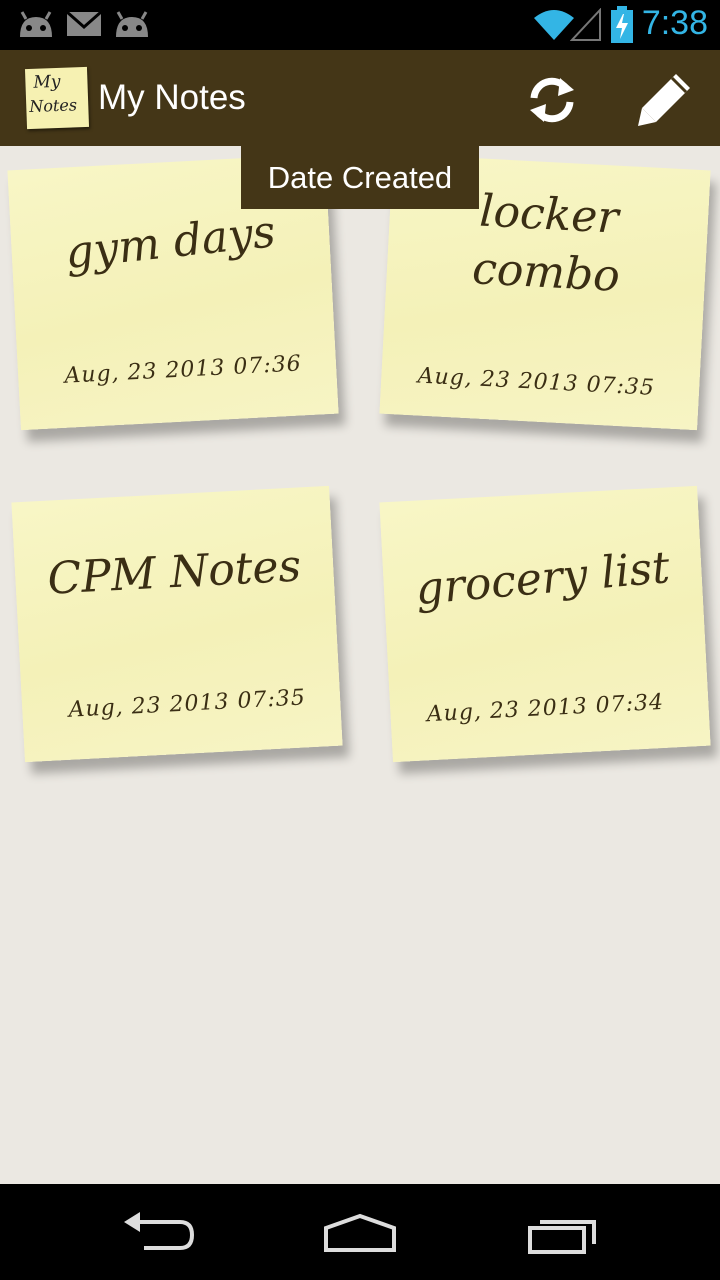 The width and height of the screenshot is (720, 1280). I want to click on recent-apps-button, so click(564, 1232).